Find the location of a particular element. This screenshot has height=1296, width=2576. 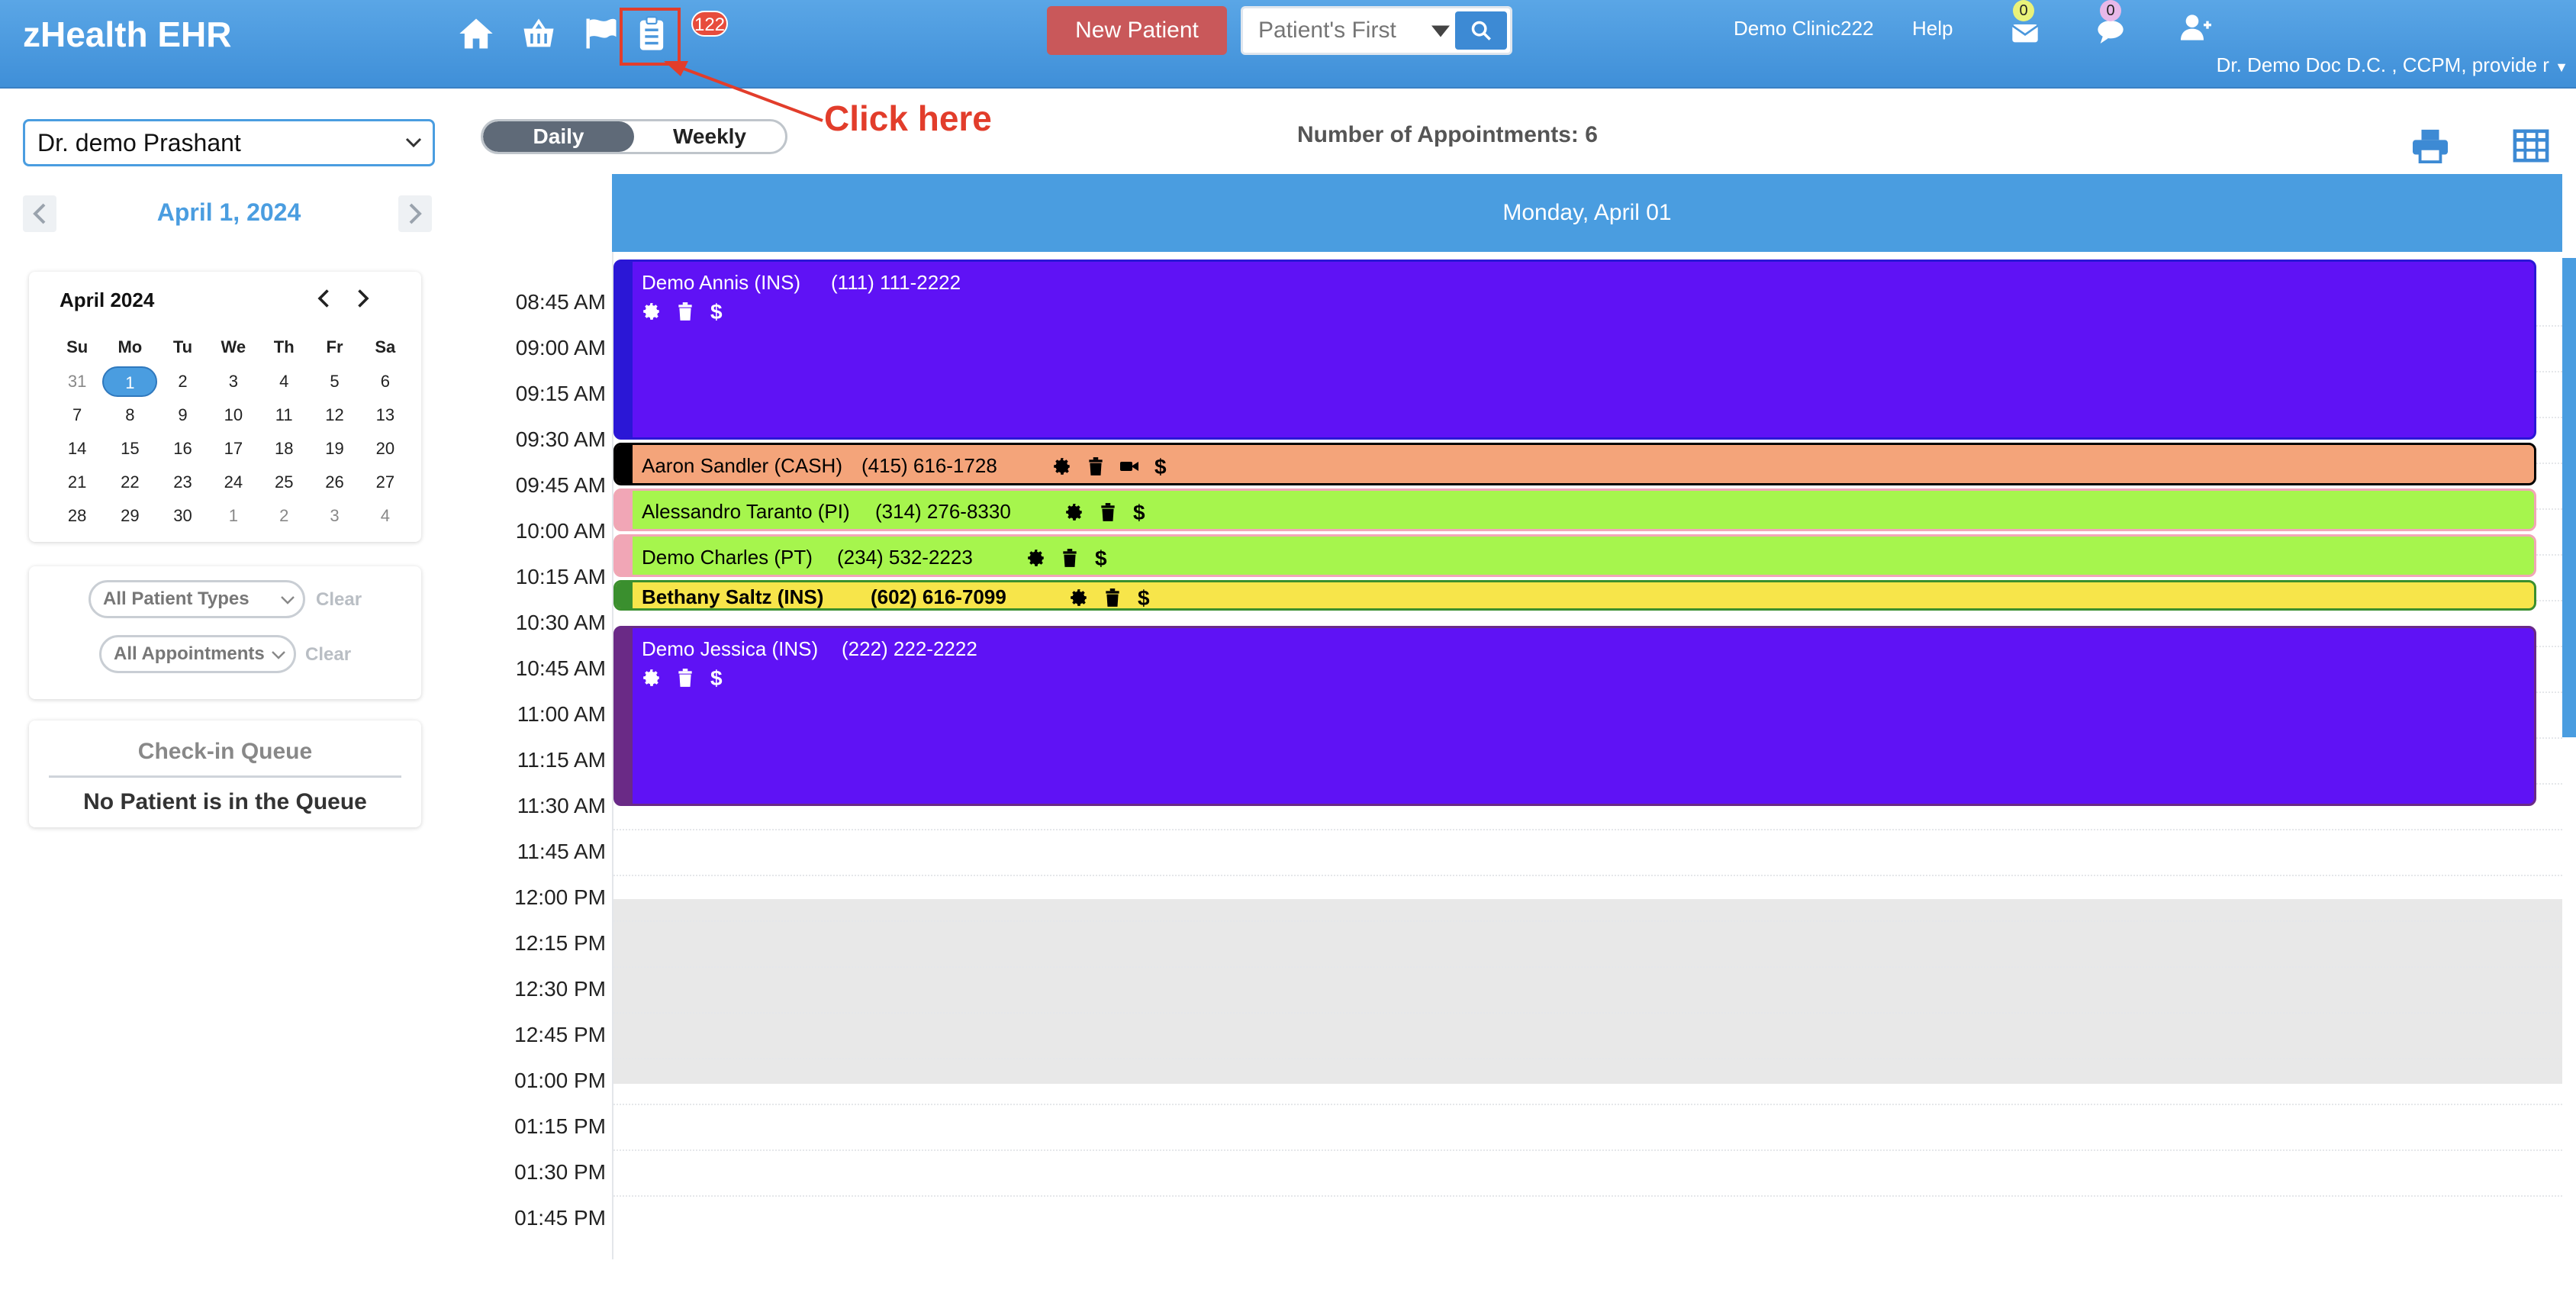

new-patient-button: New Patient is located at coordinates (1137, 30).